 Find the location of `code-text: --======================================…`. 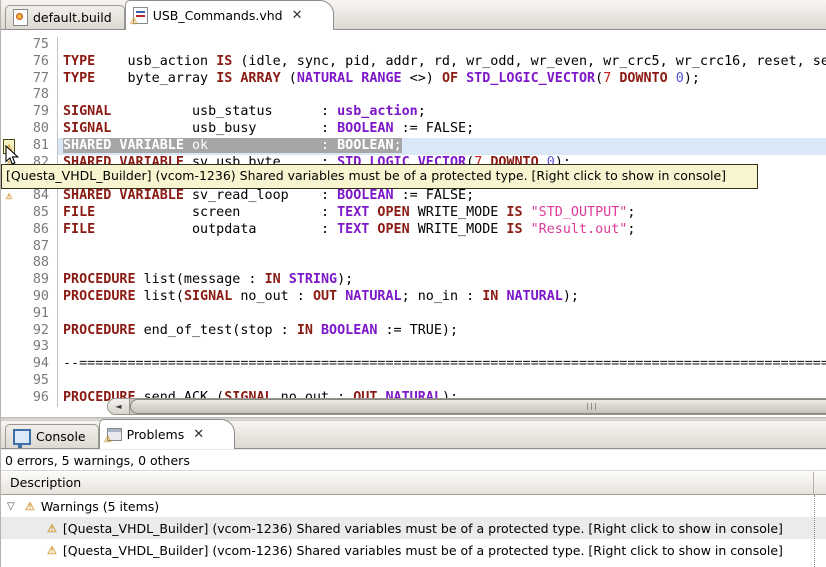

code-text: --======================================… is located at coordinates (441, 364).